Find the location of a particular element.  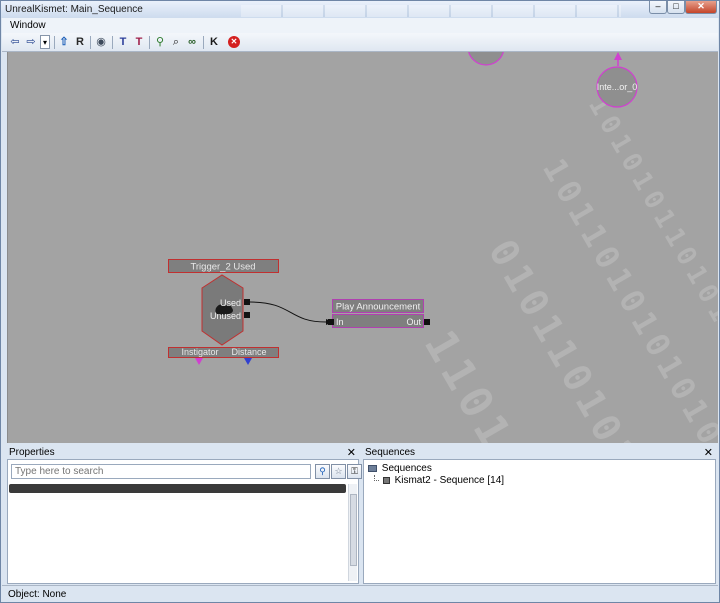

variable-connector-distance is located at coordinates (248, 361).